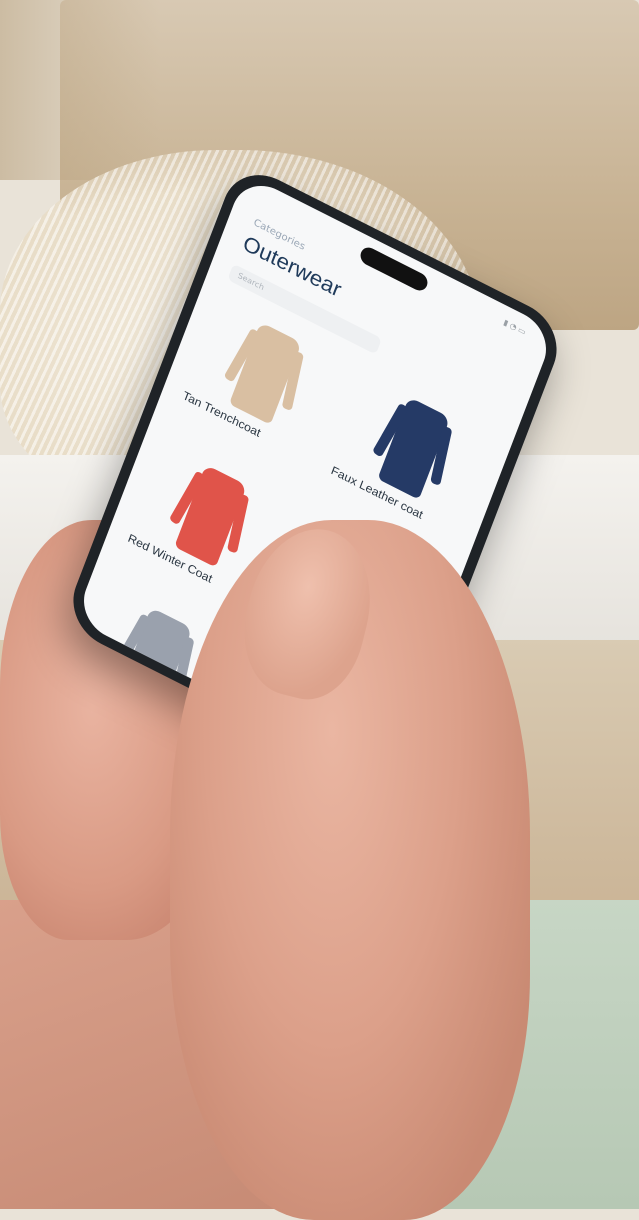 The width and height of the screenshot is (639, 1220). I want to click on box-shadow, so click(319, 90).